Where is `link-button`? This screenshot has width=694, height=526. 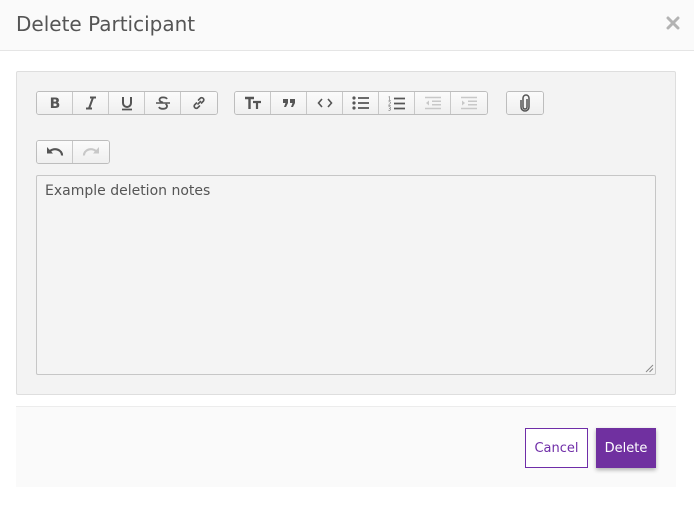 link-button is located at coordinates (199, 103).